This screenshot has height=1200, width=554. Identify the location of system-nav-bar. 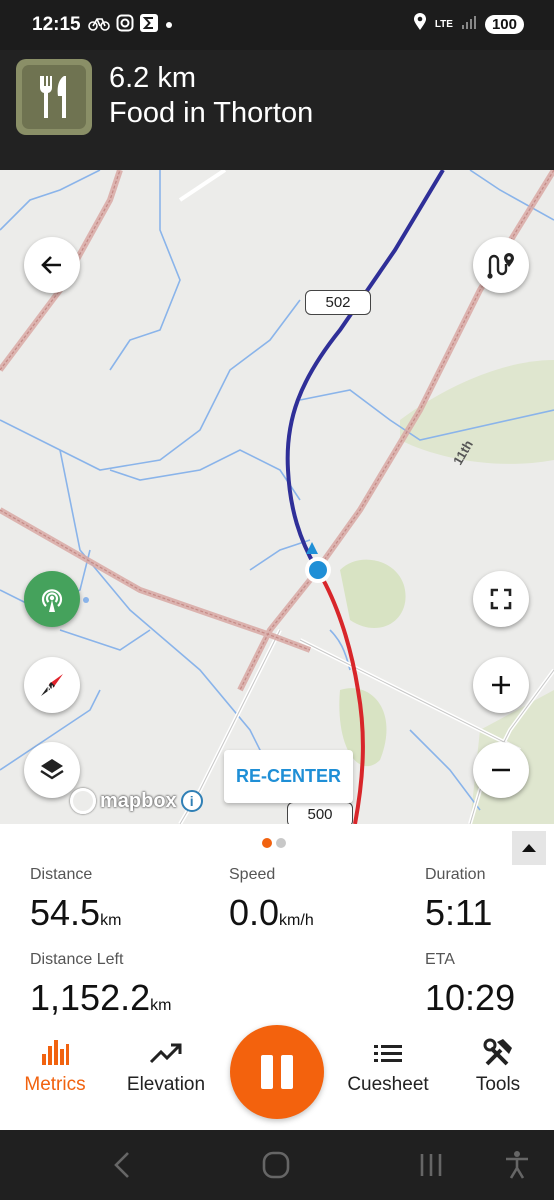
(277, 1165).